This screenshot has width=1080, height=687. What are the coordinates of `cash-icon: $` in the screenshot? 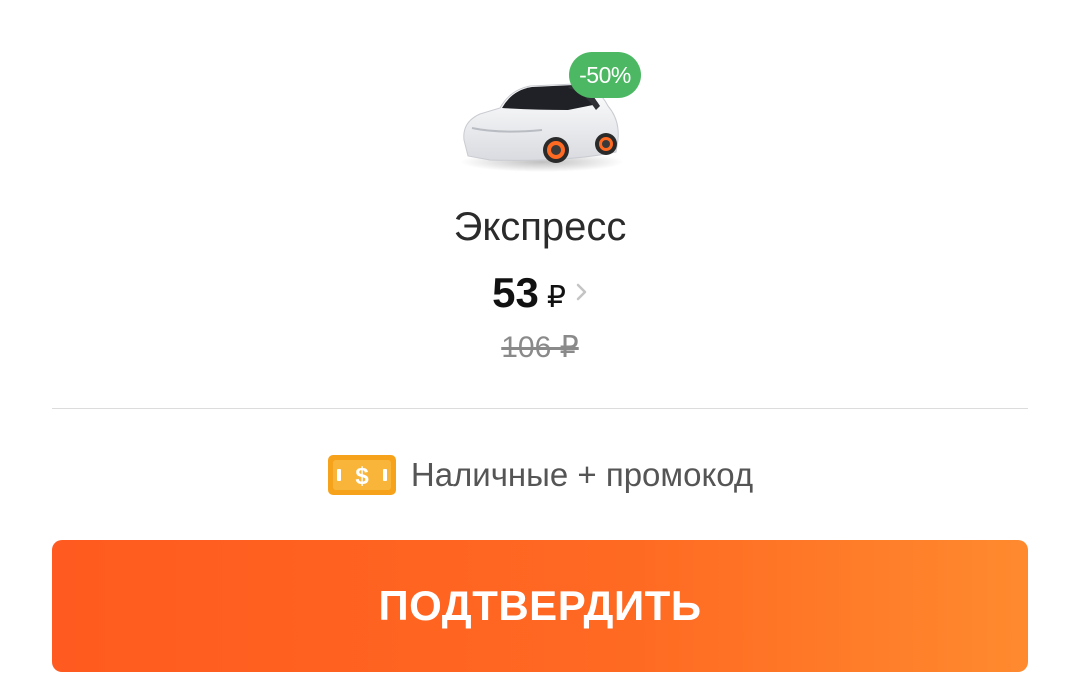 It's located at (362, 475).